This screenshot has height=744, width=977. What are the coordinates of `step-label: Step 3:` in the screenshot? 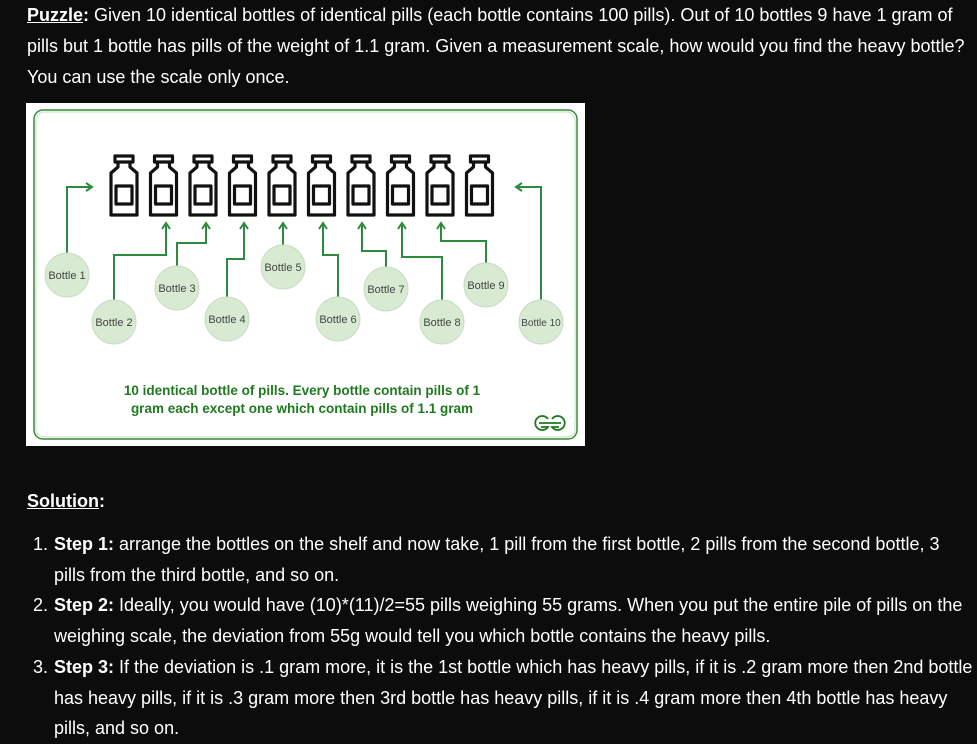 It's located at (84, 666).